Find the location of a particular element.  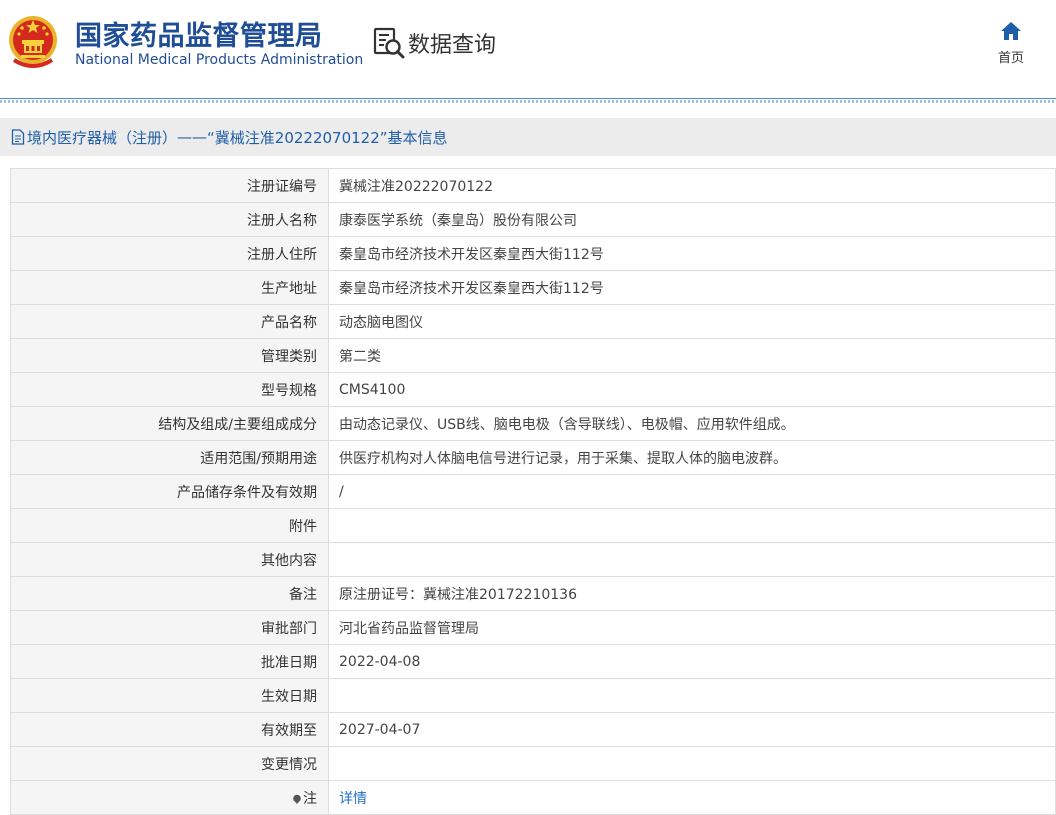

table-row: 产品名称 动态脑电图仪 is located at coordinates (533, 321).